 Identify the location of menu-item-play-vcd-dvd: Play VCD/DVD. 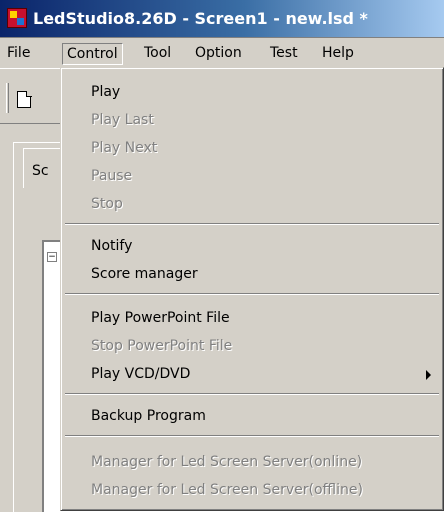
(252, 375).